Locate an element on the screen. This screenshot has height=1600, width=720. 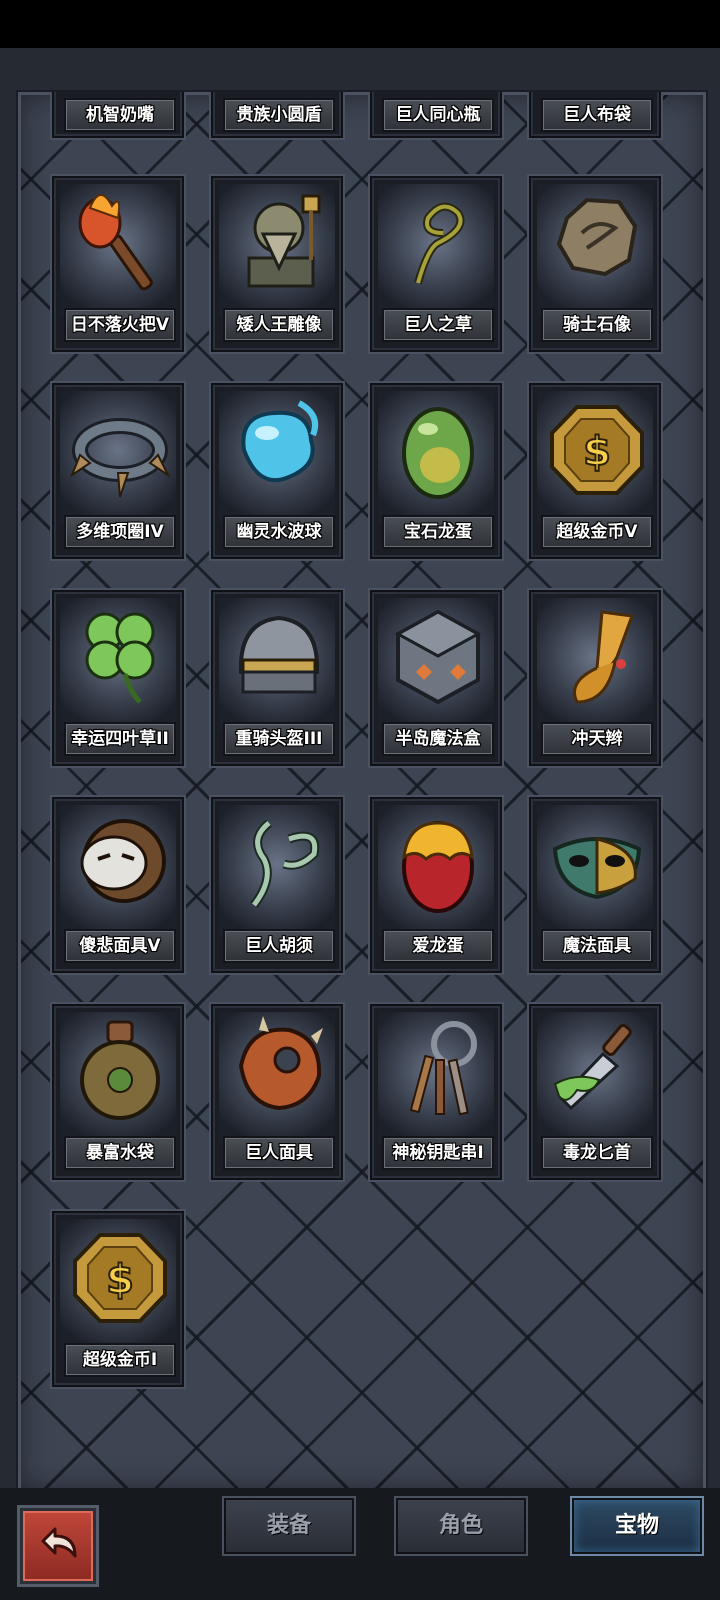
item-slot: 爱龙蛋 is located at coordinates (436, 885).